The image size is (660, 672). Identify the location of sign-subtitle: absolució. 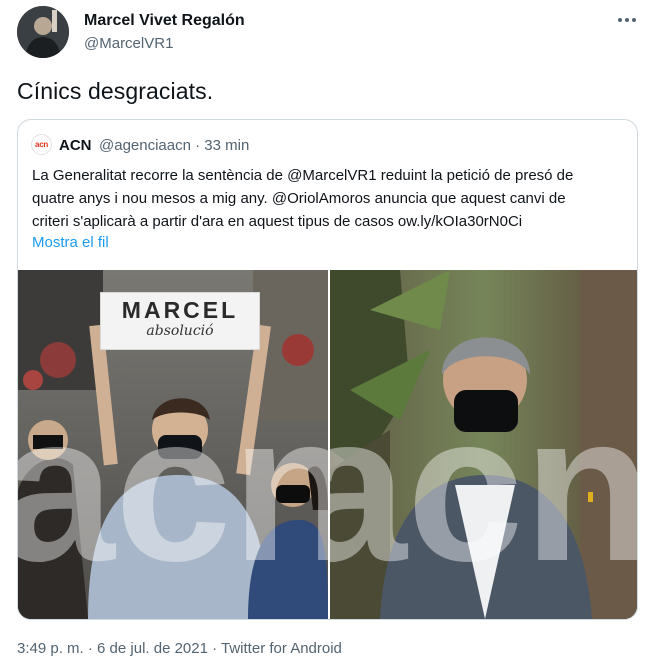
(180, 331).